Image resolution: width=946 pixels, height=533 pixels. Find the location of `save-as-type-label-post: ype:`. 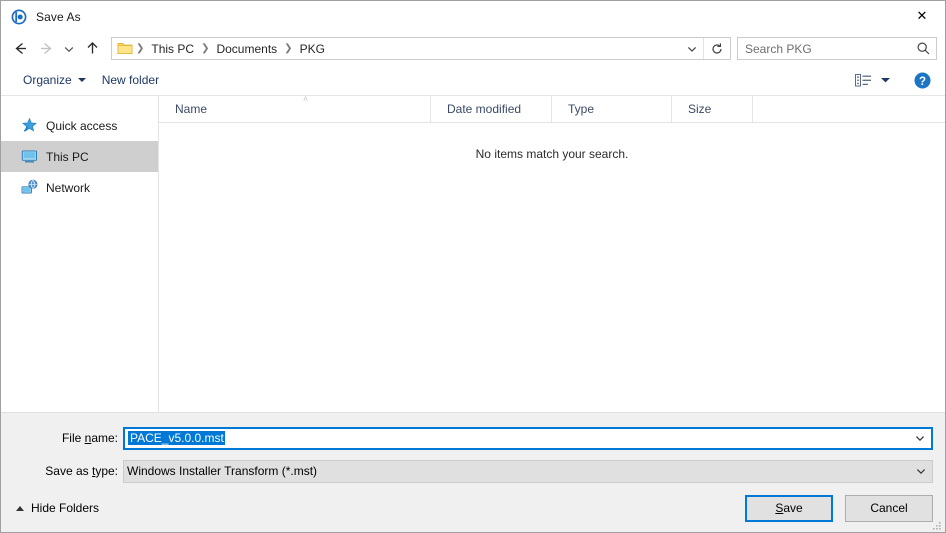

save-as-type-label-post: ype: is located at coordinates (106, 471).